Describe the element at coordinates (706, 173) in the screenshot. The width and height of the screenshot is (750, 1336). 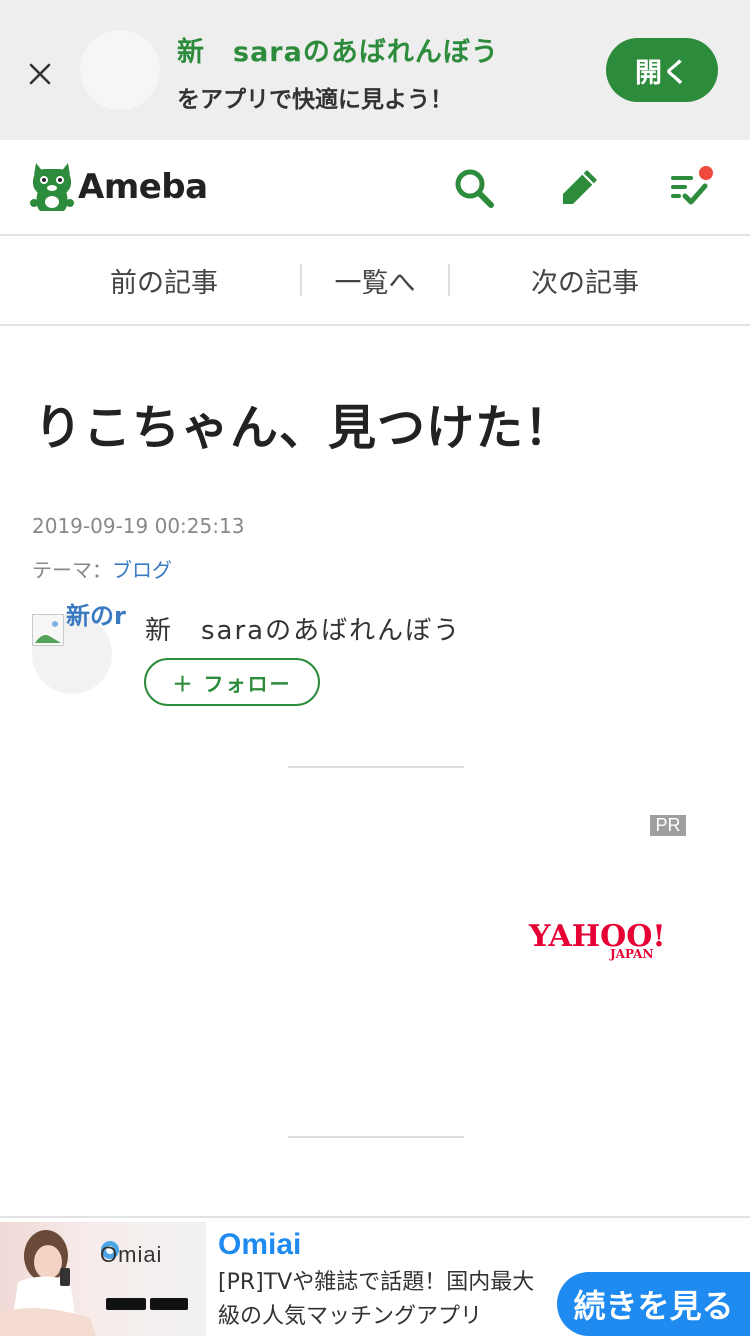
I see `notification-badge` at that location.